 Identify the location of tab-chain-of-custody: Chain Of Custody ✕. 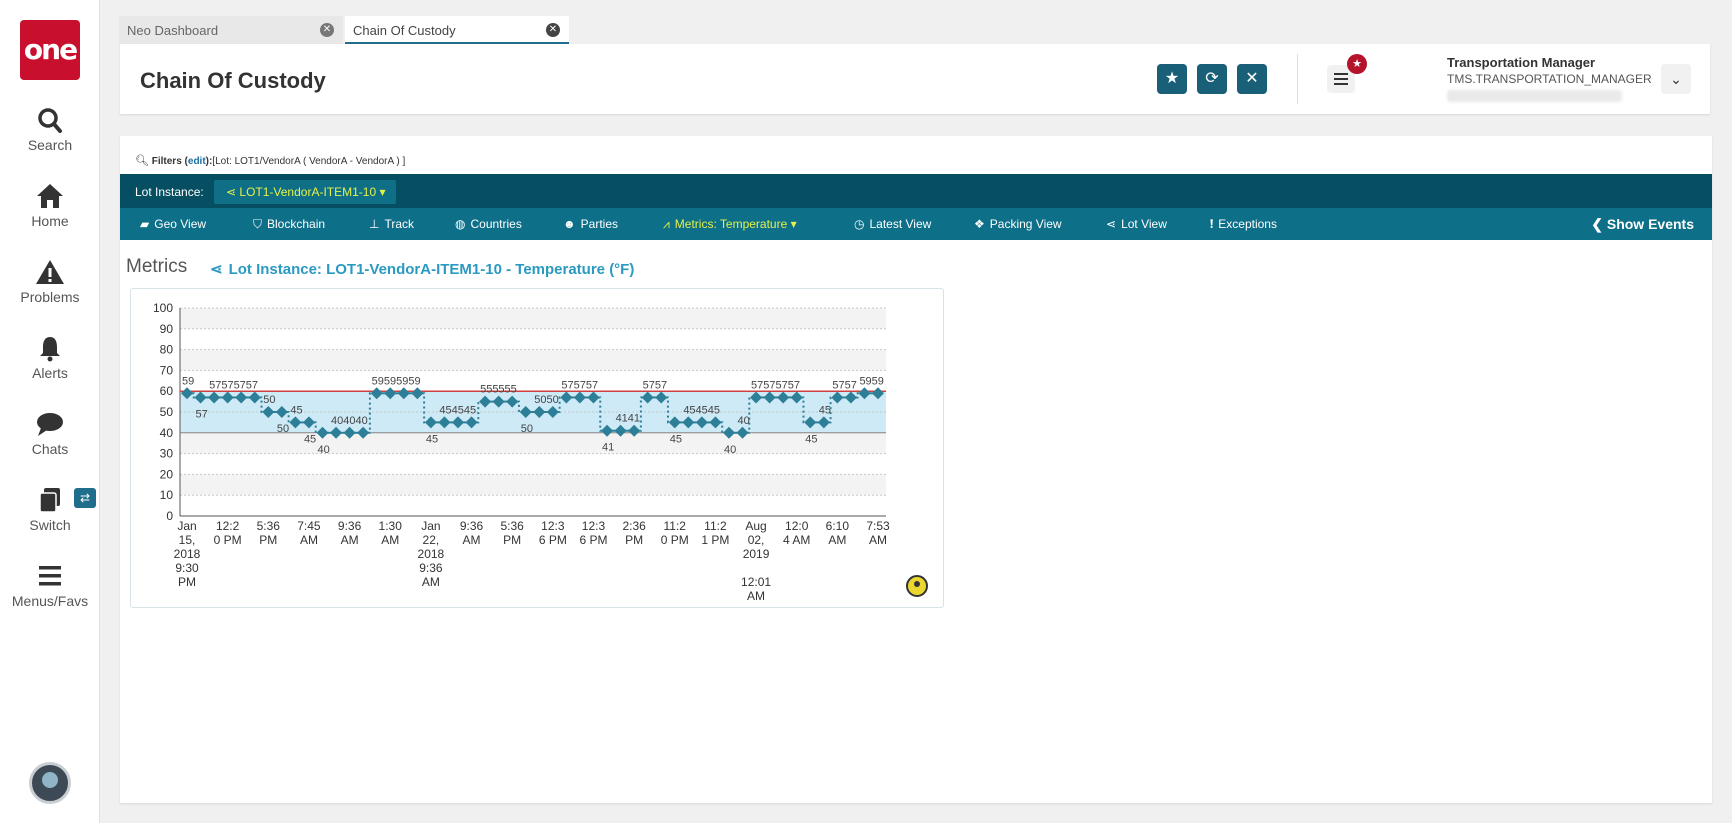
(457, 30).